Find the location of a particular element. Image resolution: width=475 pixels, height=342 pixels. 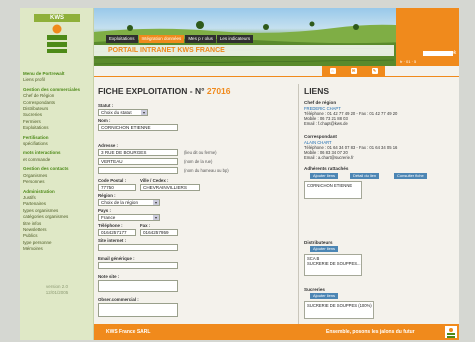

email-input is located at coordinates (138, 265).